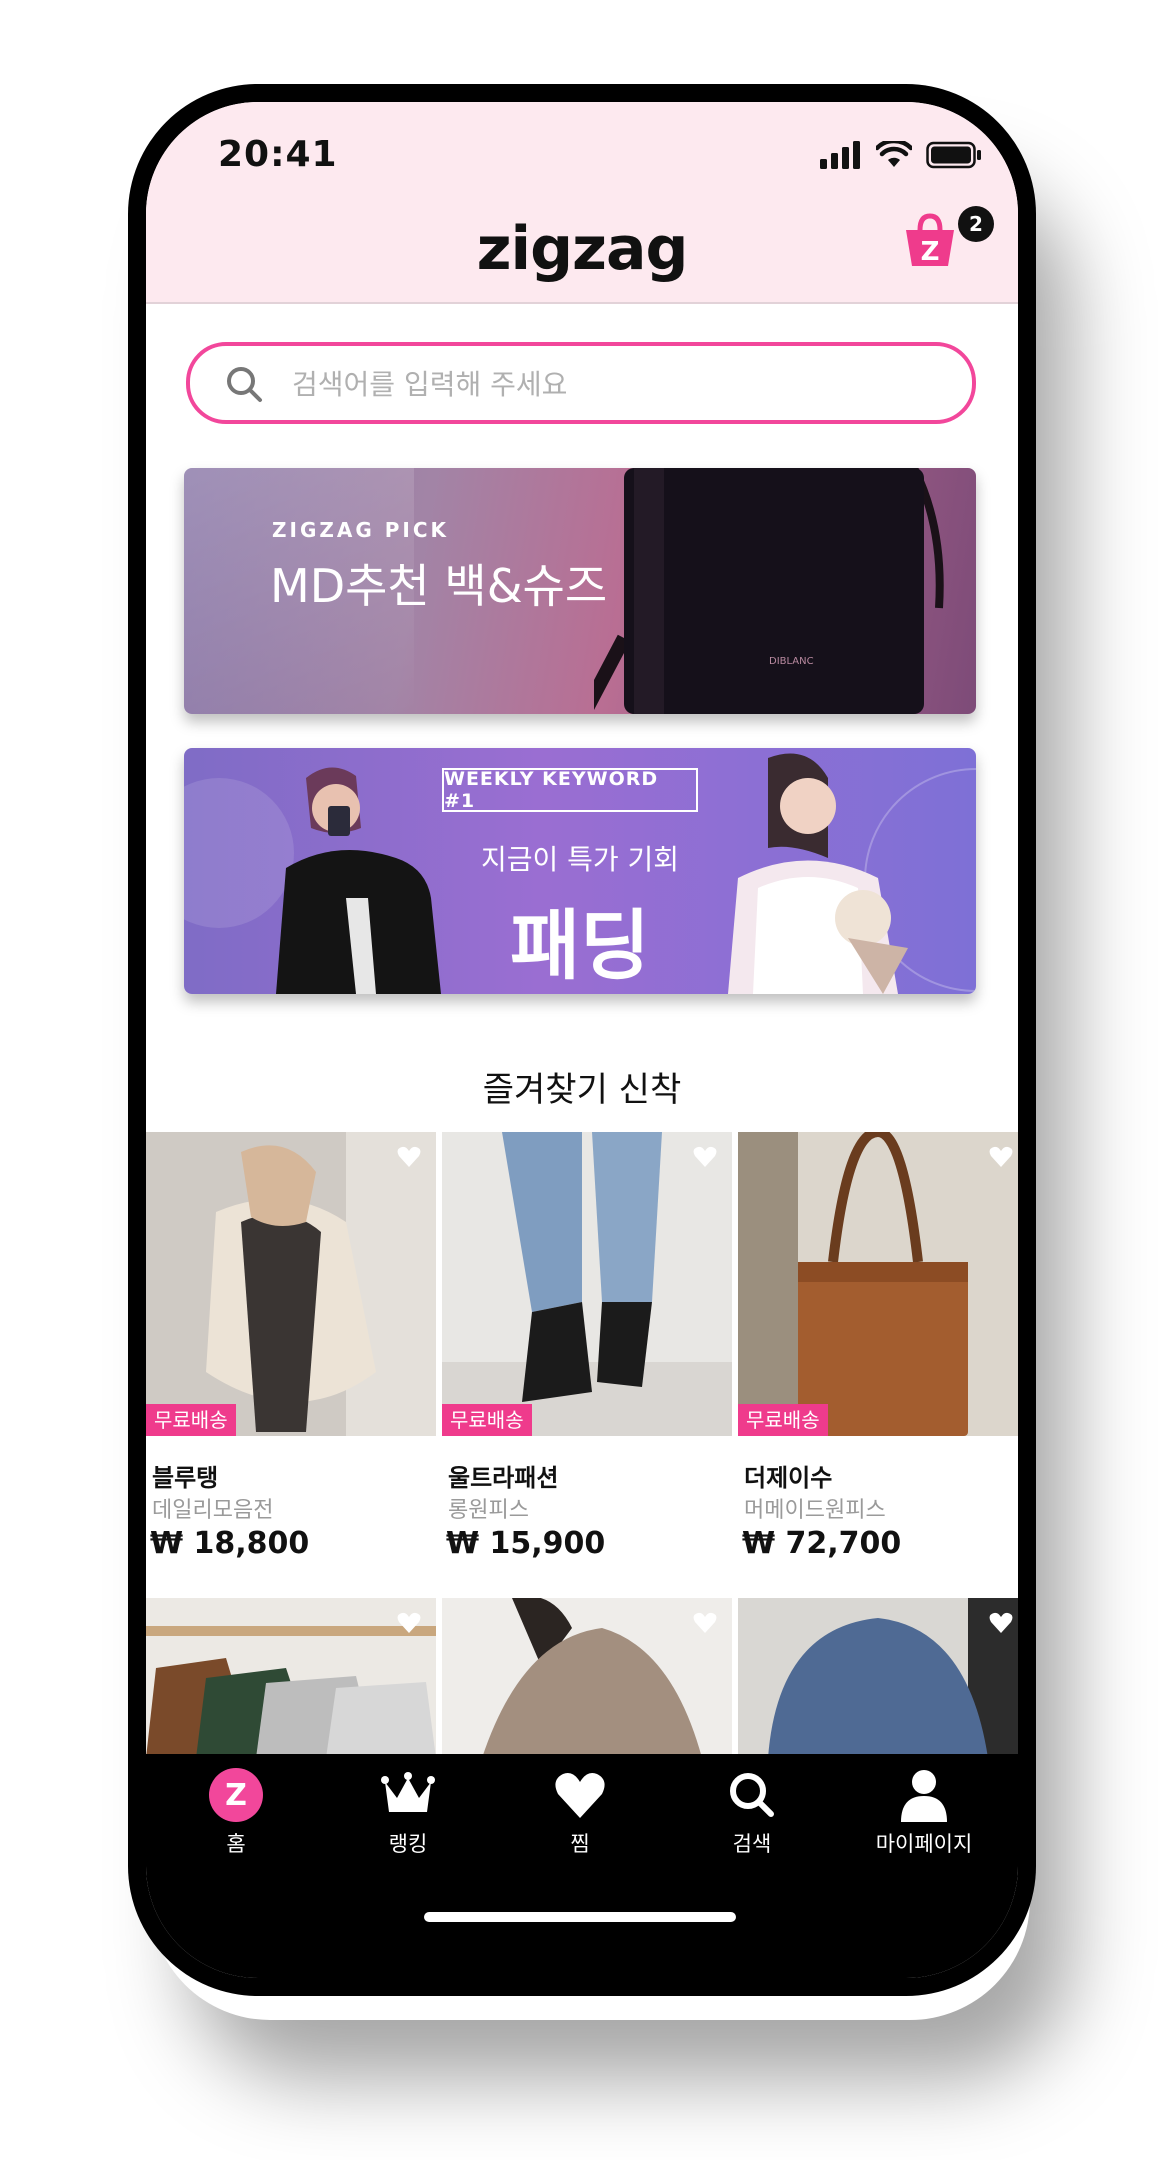  I want to click on turtleneck-photo, so click(587, 1678).